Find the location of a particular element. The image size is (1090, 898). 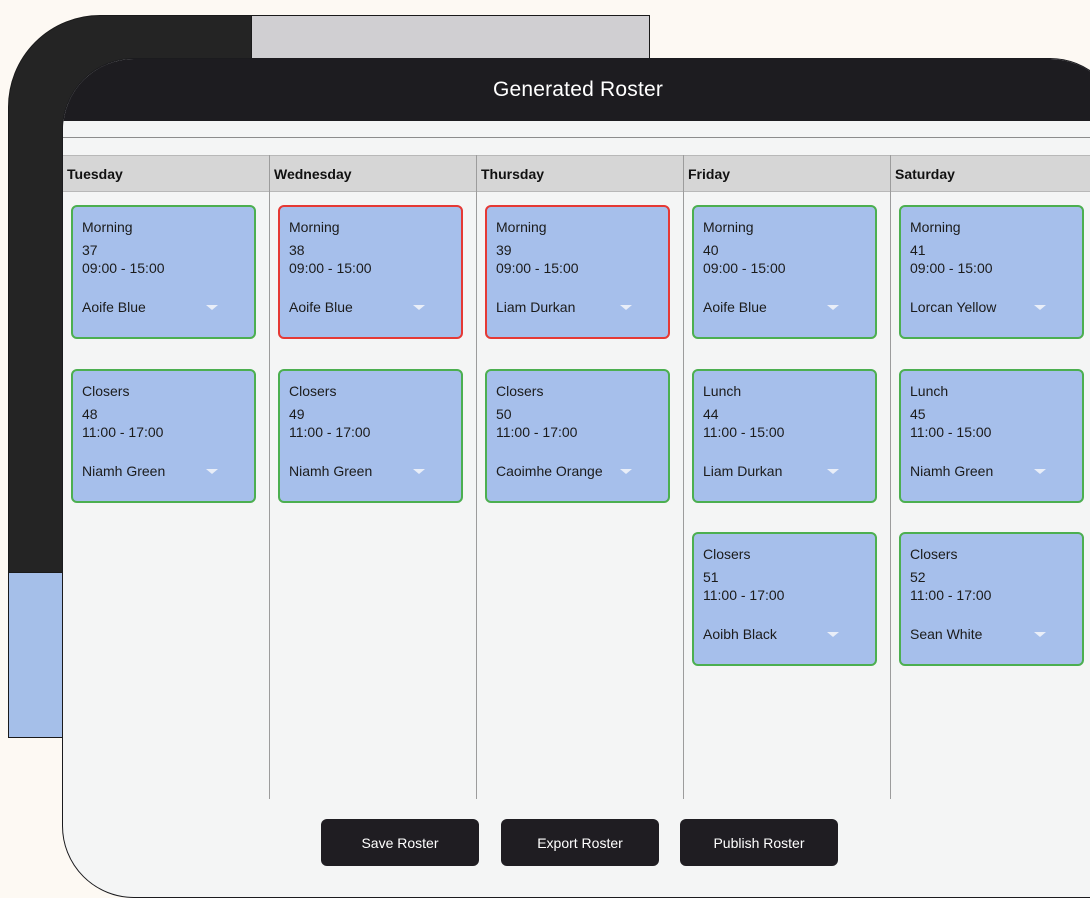

shift-card: Closers 49 11:00 - 17:00 Niamh Green is located at coordinates (370, 436).